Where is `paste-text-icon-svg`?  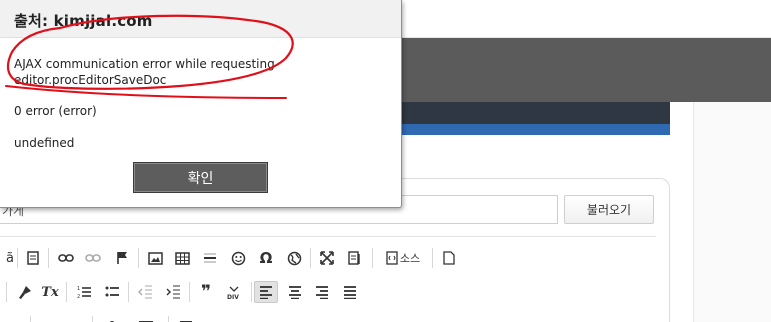 paste-text-icon-svg is located at coordinates (33, 258).